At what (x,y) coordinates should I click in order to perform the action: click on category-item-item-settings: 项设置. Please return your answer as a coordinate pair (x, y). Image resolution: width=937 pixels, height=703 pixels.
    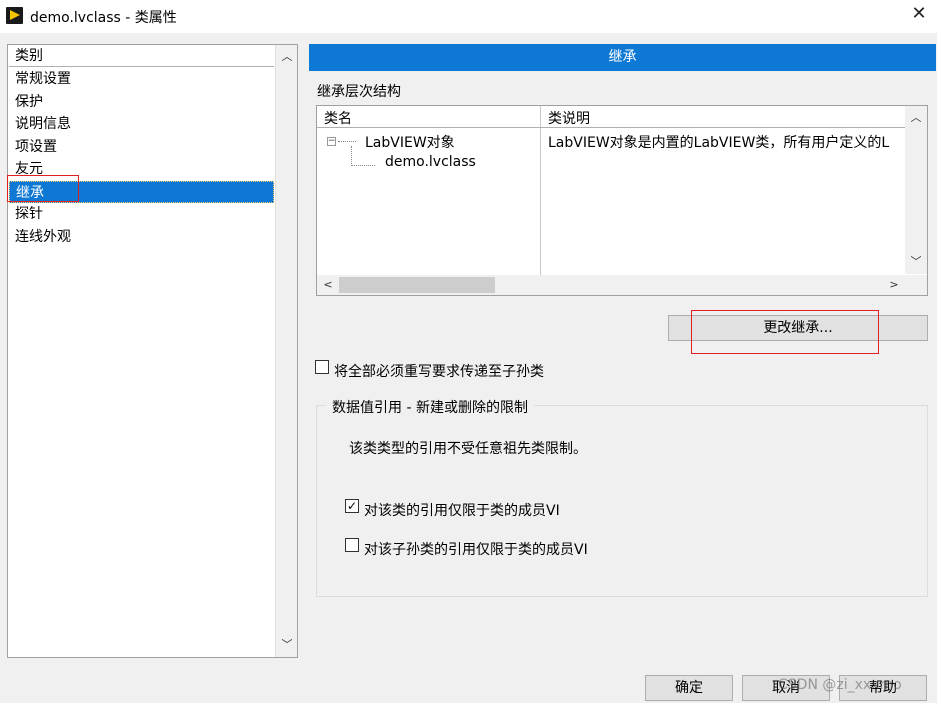
    Looking at the image, I should click on (141, 147).